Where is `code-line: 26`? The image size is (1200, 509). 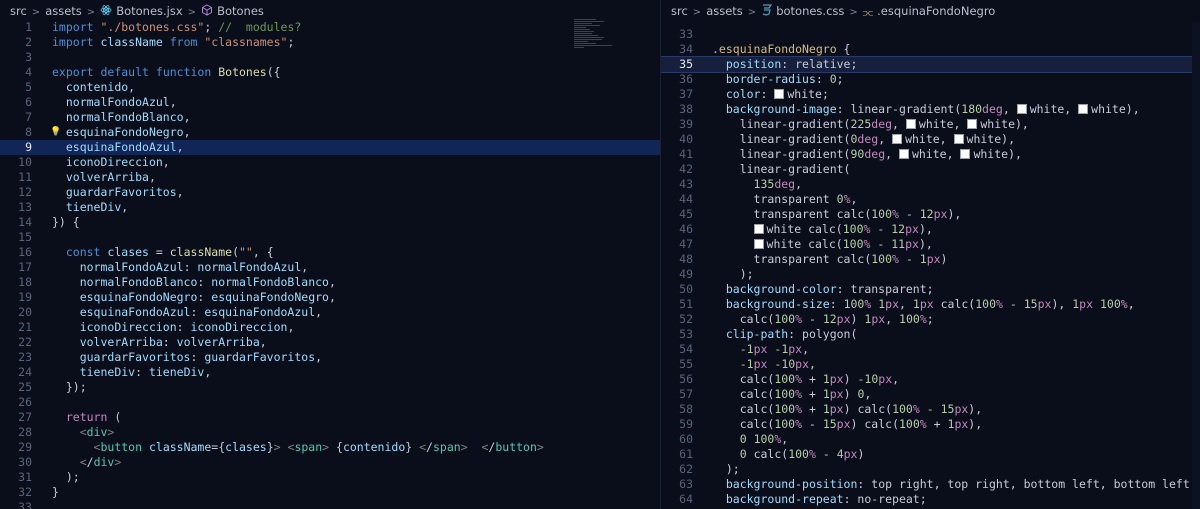
code-line: 26 is located at coordinates (330, 402).